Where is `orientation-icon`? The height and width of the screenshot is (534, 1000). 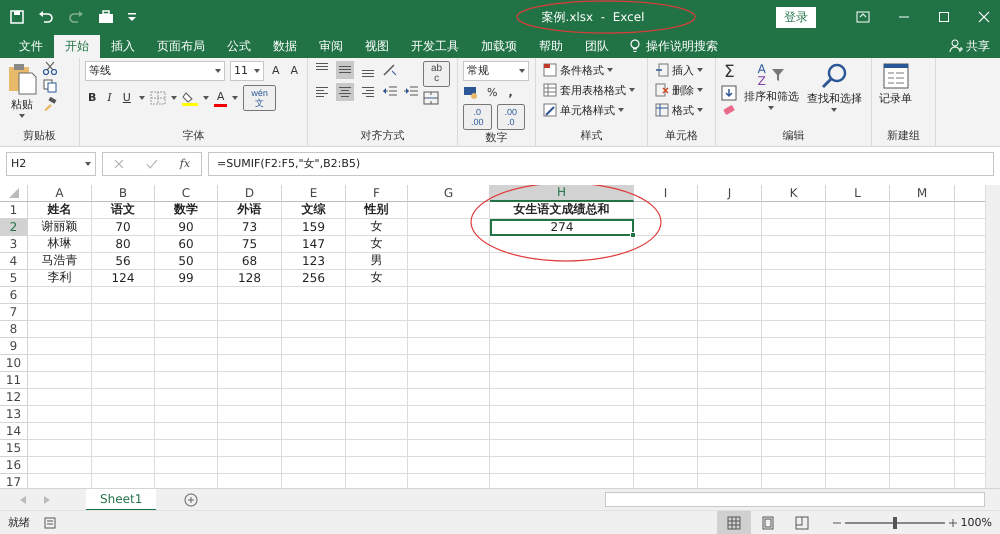 orientation-icon is located at coordinates (390, 69).